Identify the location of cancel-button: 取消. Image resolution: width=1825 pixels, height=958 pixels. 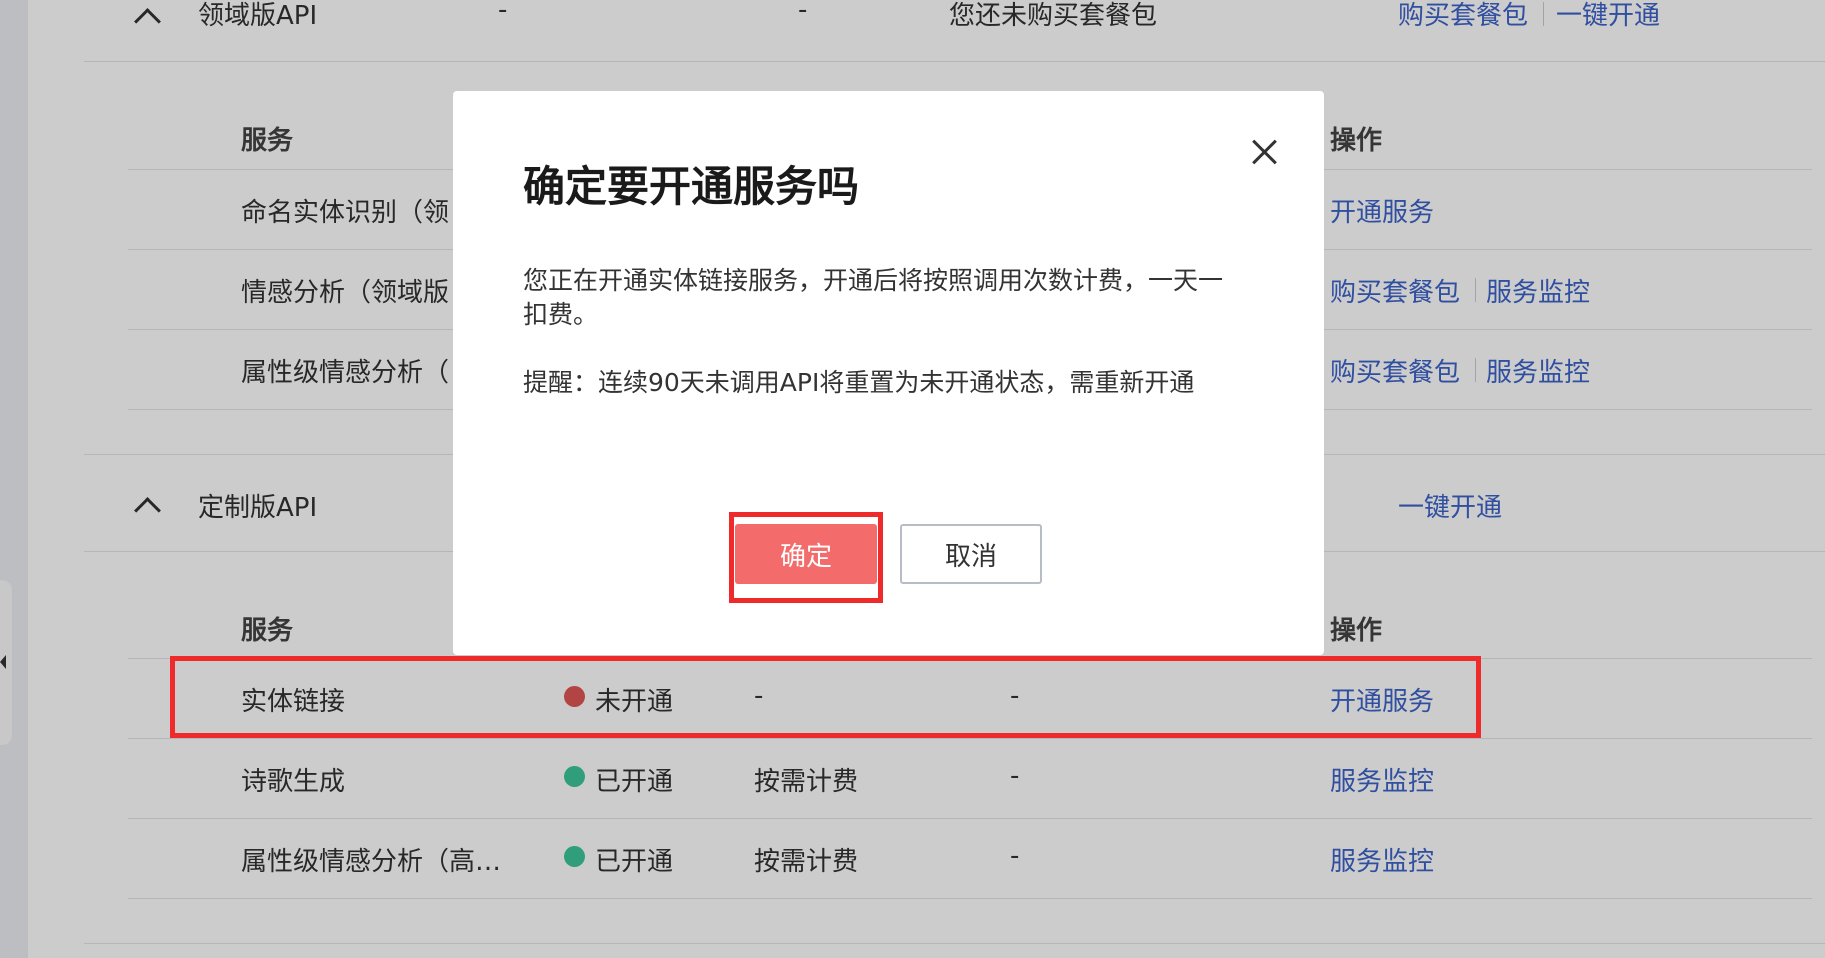
(971, 554).